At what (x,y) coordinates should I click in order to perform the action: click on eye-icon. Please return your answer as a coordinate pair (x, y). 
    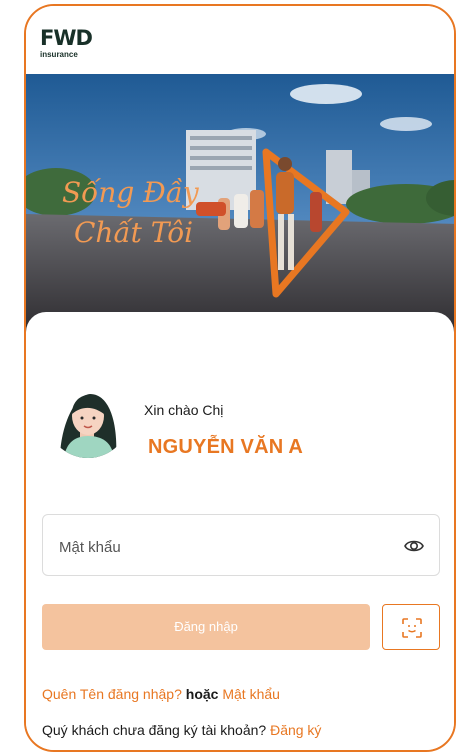
    Looking at the image, I should click on (414, 546).